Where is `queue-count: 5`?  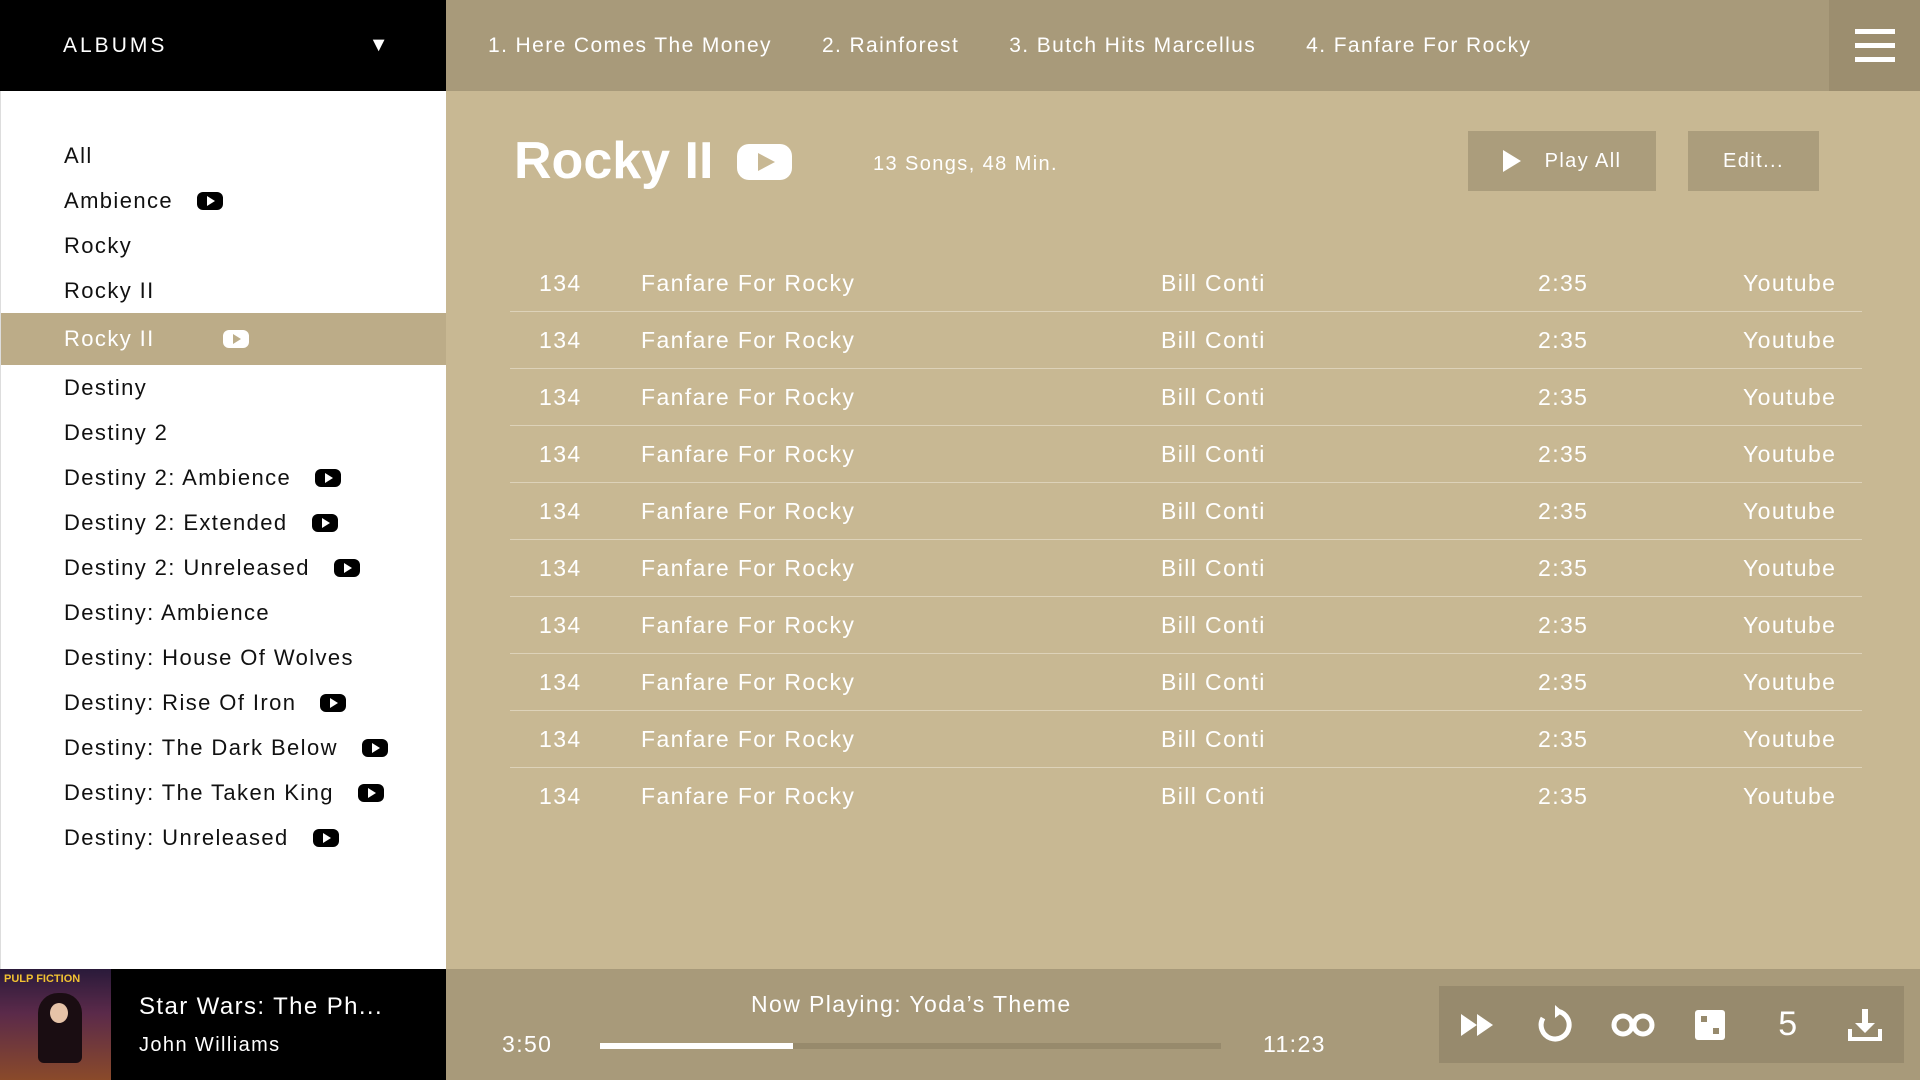 queue-count: 5 is located at coordinates (1788, 1025).